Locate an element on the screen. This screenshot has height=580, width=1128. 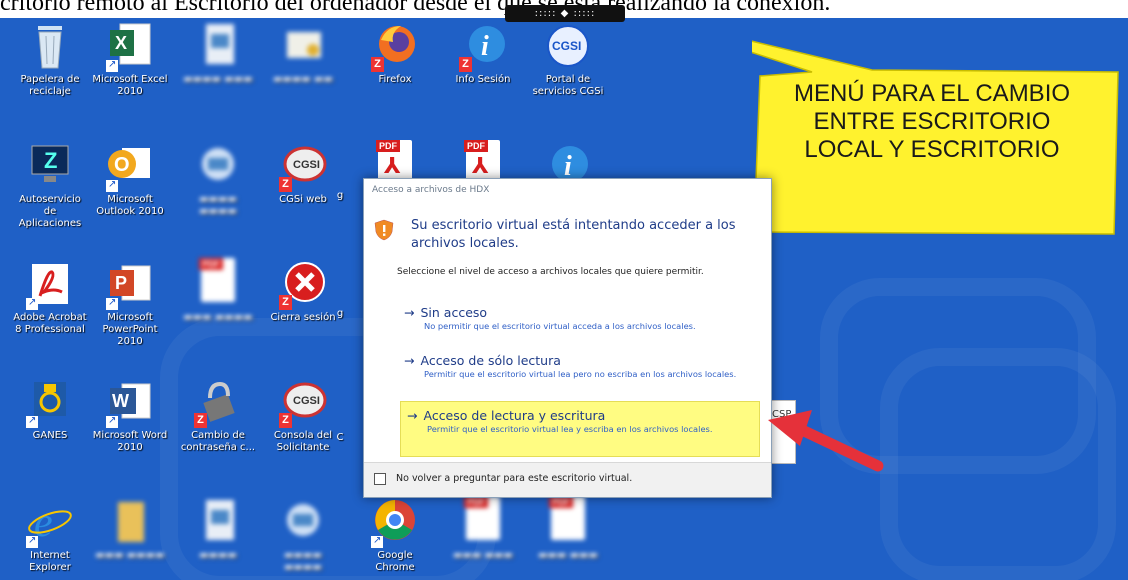
truncated-icon-label: C is located at coordinates (340, 437).